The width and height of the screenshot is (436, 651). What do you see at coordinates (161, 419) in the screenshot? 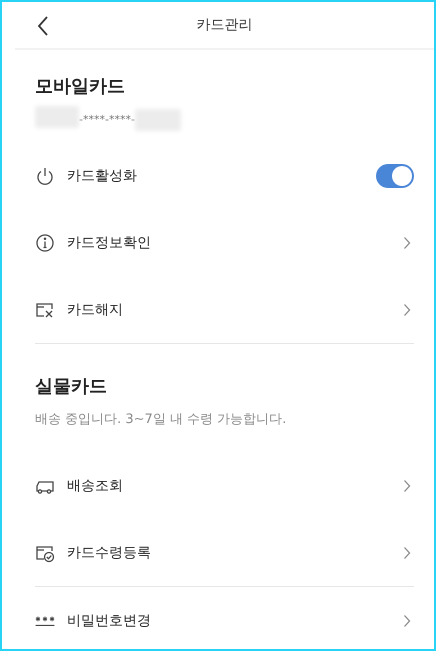
I see `delivery-note: 배송 중입니다. 3~7일 내 수령 가능합니다.` at bounding box center [161, 419].